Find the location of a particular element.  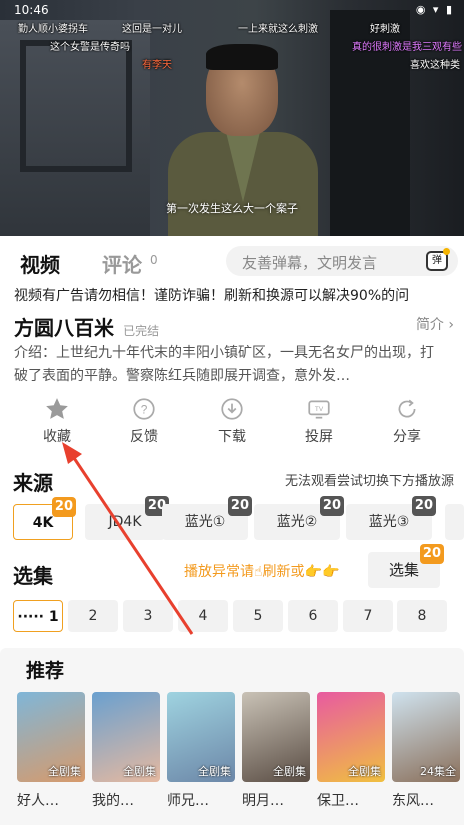

notice-marquee: 视频有广告请勿相信！谨防诈骗！刷新和换源可以解决90%的问 is located at coordinates (212, 296).